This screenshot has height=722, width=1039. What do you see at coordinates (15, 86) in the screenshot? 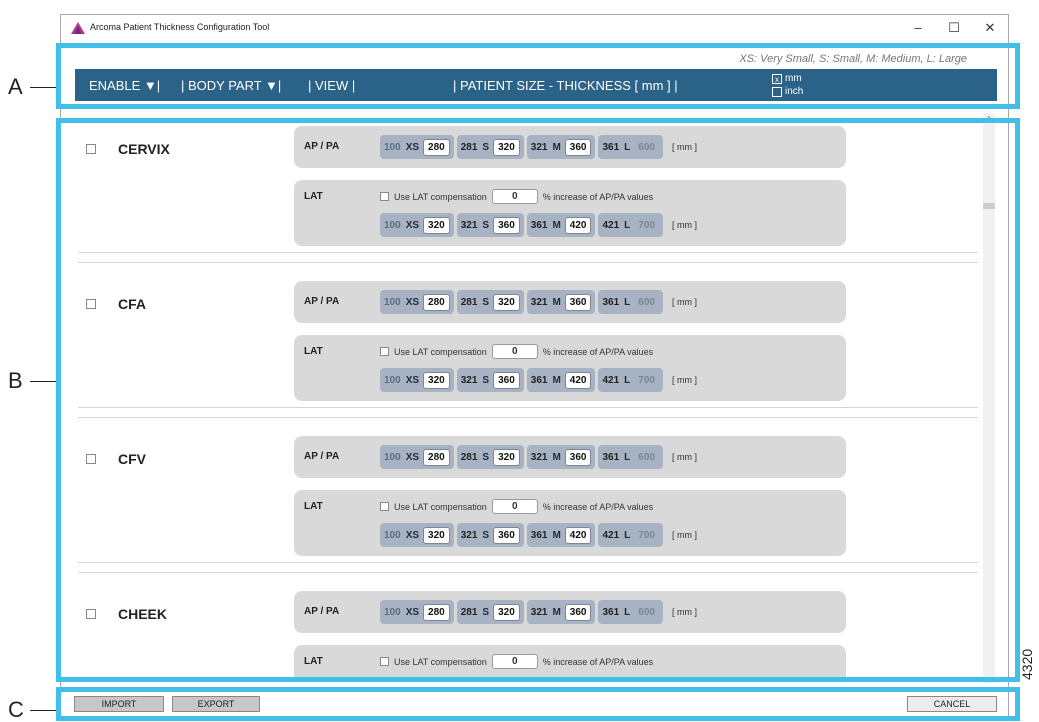
I see `callout-label-a: A` at bounding box center [15, 86].